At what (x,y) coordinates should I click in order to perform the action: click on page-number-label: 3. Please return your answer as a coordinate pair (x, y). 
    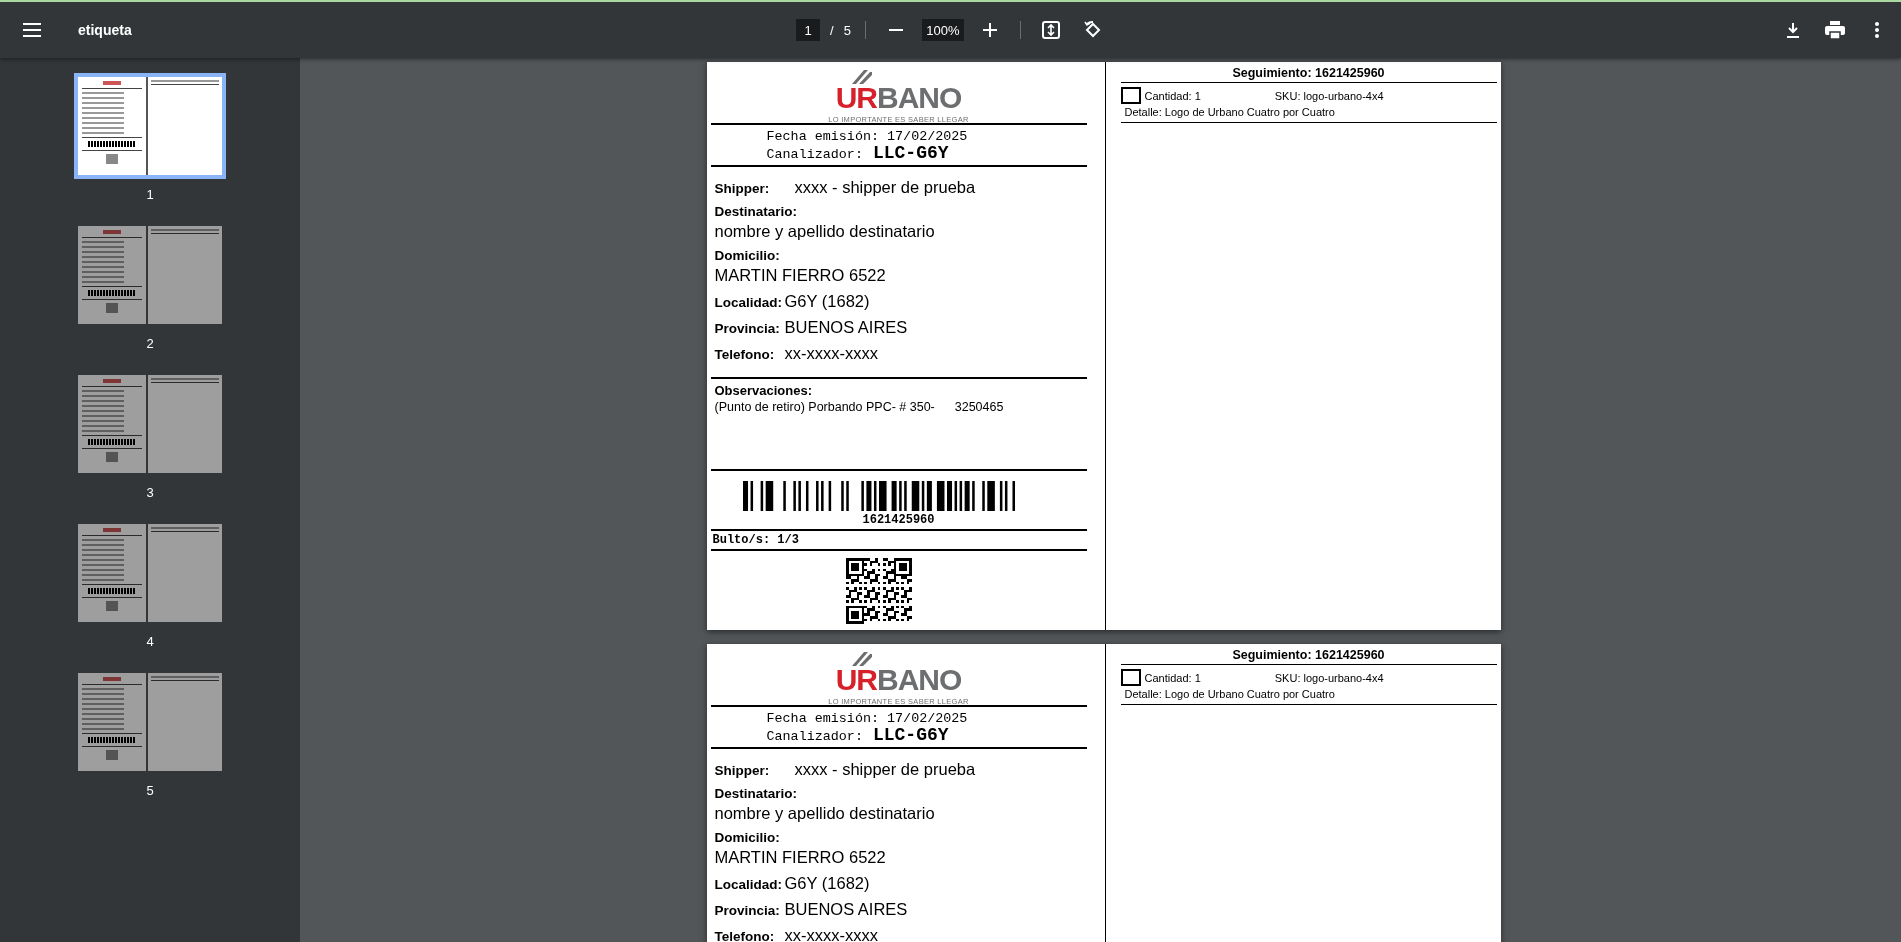
    Looking at the image, I should click on (150, 492).